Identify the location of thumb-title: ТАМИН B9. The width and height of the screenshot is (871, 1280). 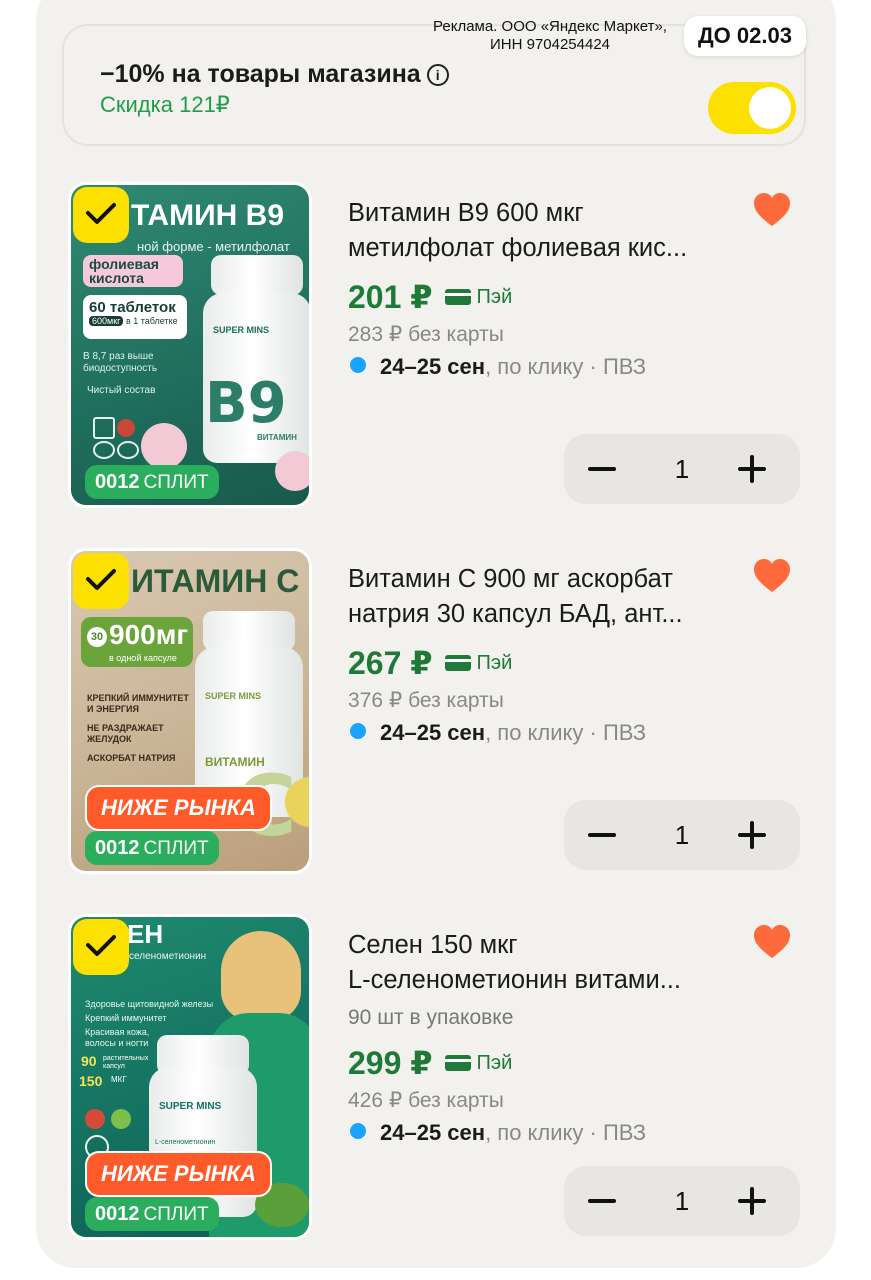
(208, 215).